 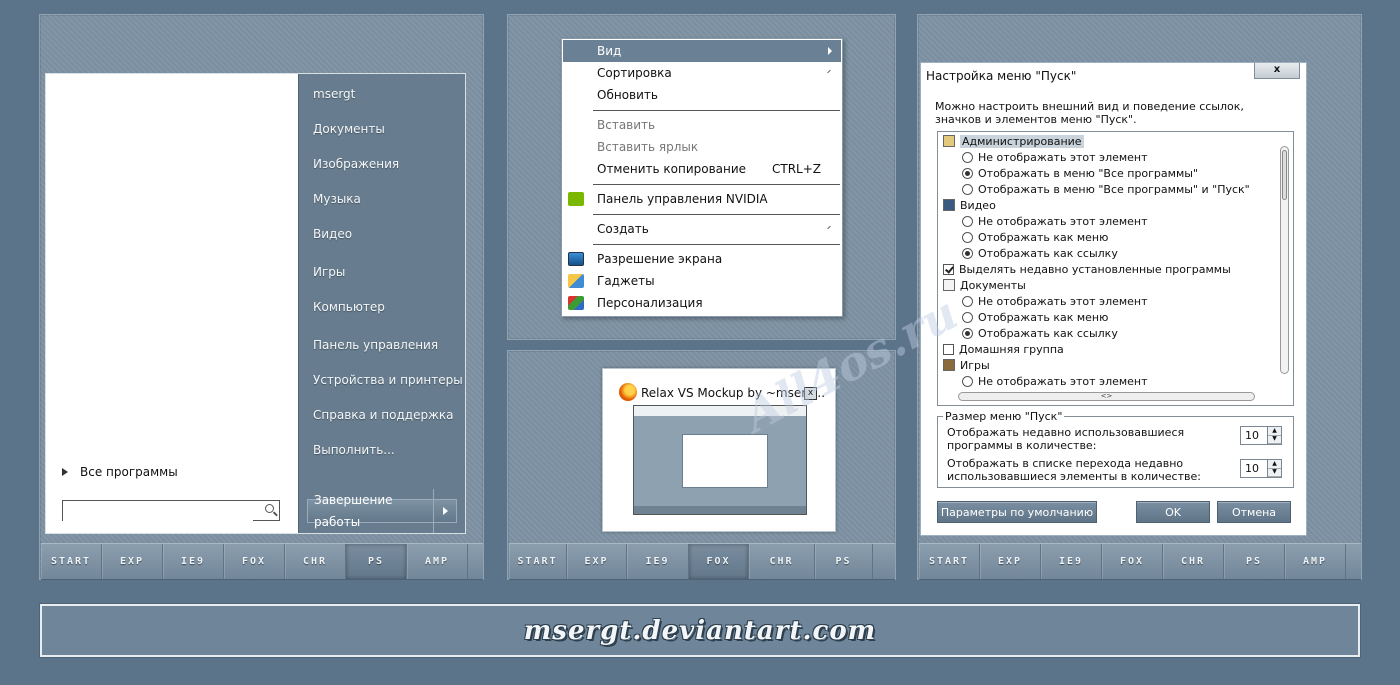 What do you see at coordinates (969, 205) in the screenshot?
I see `tree-item-video: Видео` at bounding box center [969, 205].